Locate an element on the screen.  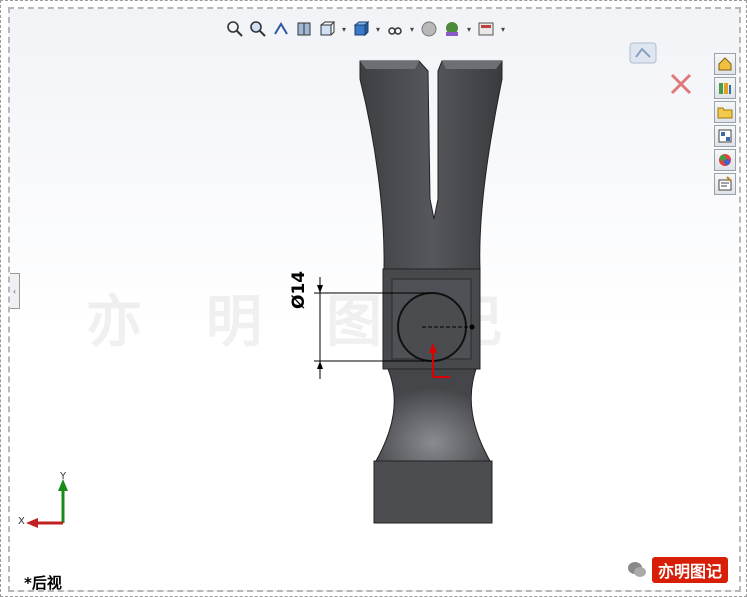
hammer-neck is located at coordinates (433, 415).